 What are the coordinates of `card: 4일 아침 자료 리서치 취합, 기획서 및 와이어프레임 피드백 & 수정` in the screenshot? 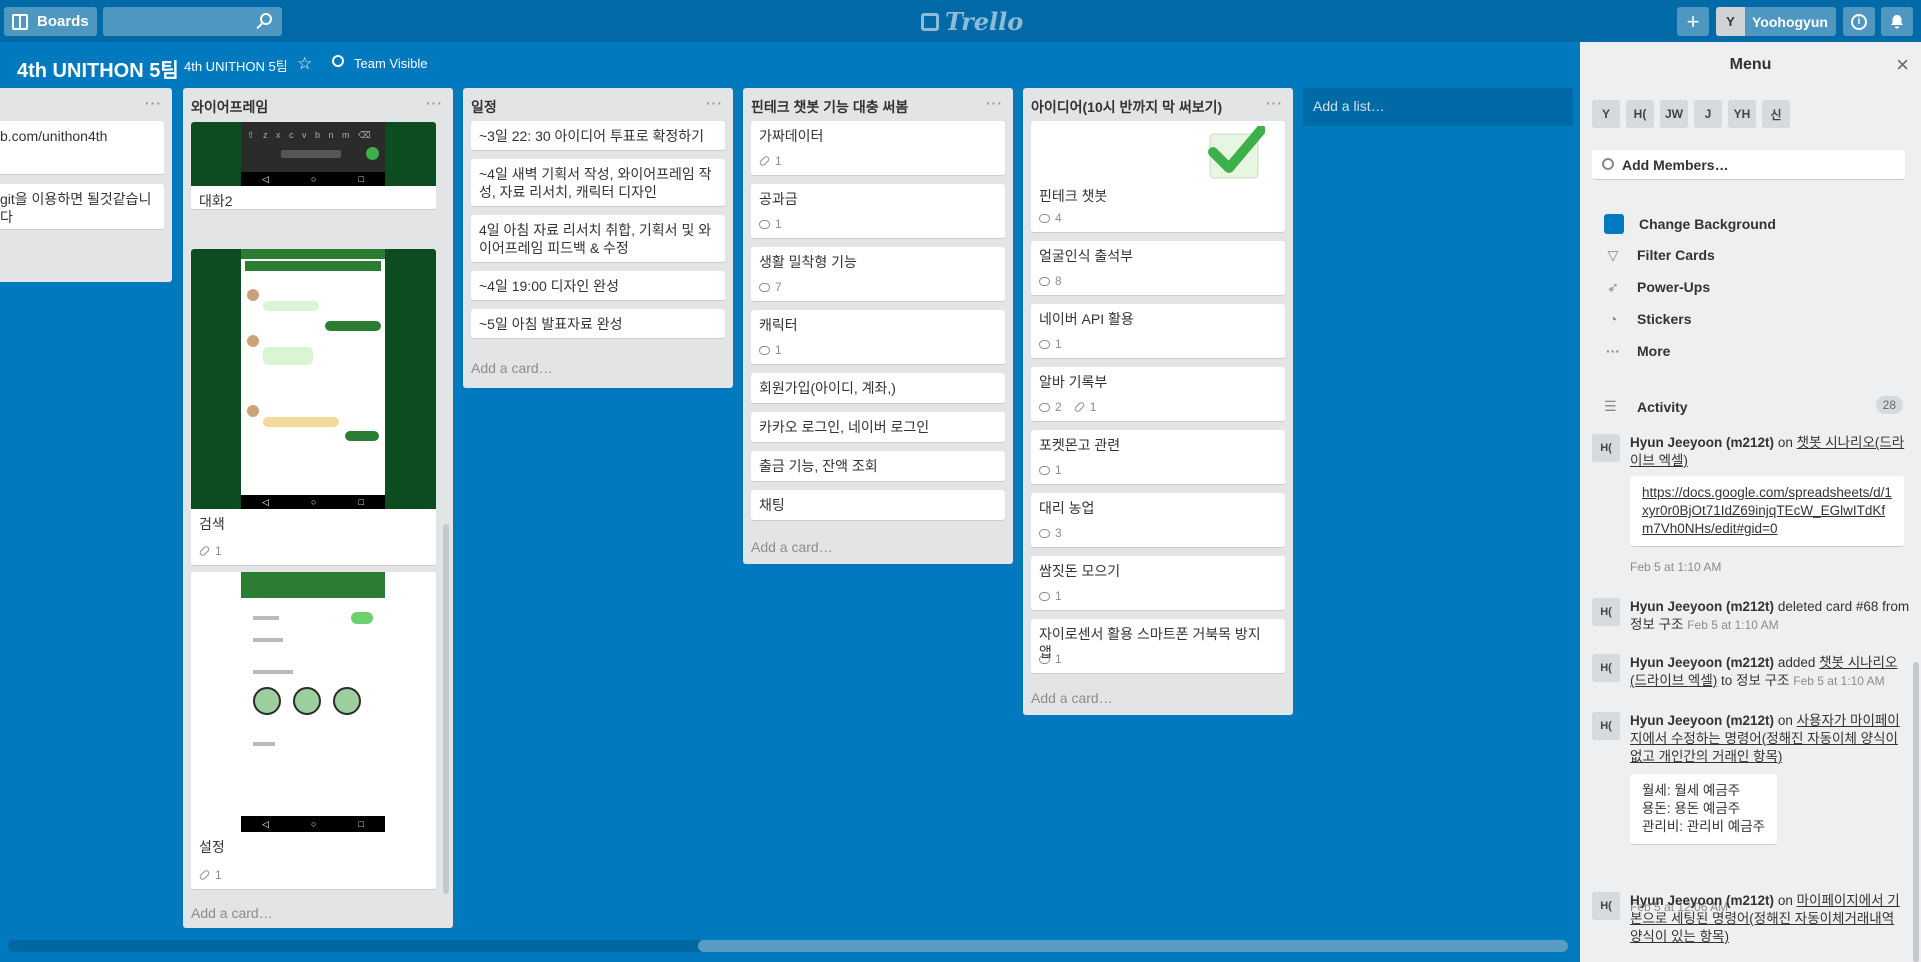 It's located at (598, 239).